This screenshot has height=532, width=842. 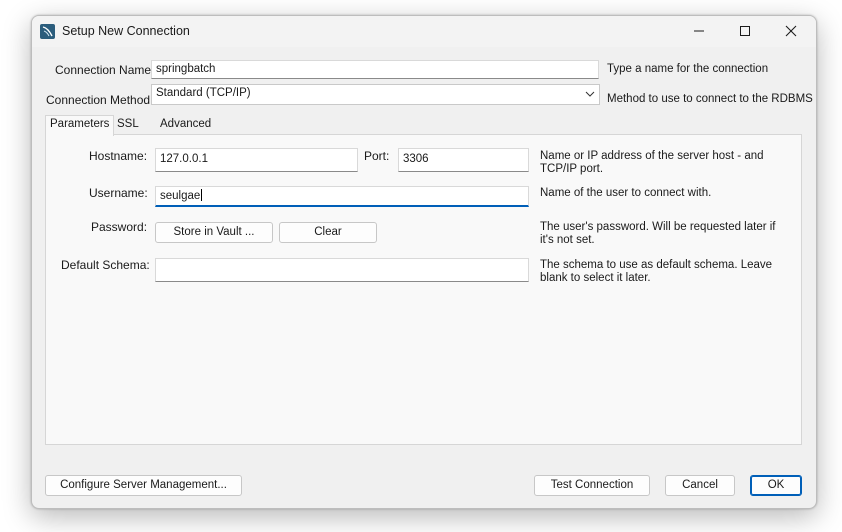 I want to click on connection-method-value: Standard (TCP/IP), so click(x=203, y=93).